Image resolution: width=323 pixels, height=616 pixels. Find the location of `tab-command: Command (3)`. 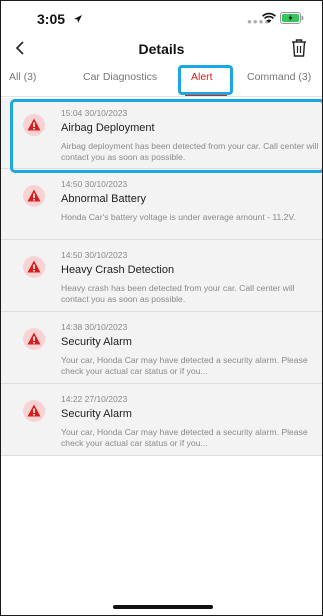

tab-command: Command (3) is located at coordinates (279, 77).